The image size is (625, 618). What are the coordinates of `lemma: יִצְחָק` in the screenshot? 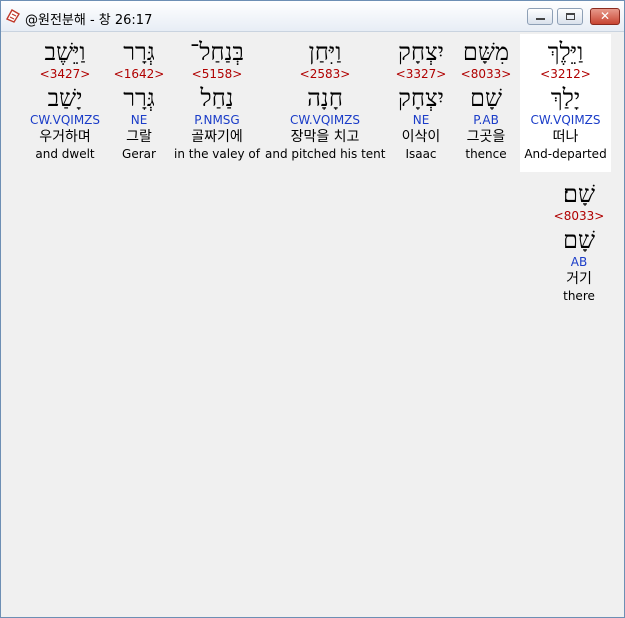 It's located at (421, 98).